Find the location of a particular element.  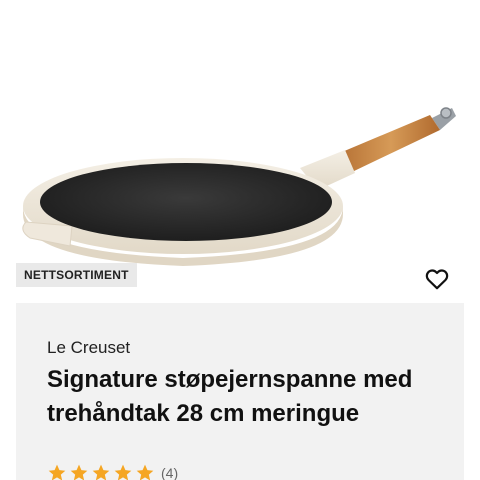

heart-outline-icon is located at coordinates (437, 279).